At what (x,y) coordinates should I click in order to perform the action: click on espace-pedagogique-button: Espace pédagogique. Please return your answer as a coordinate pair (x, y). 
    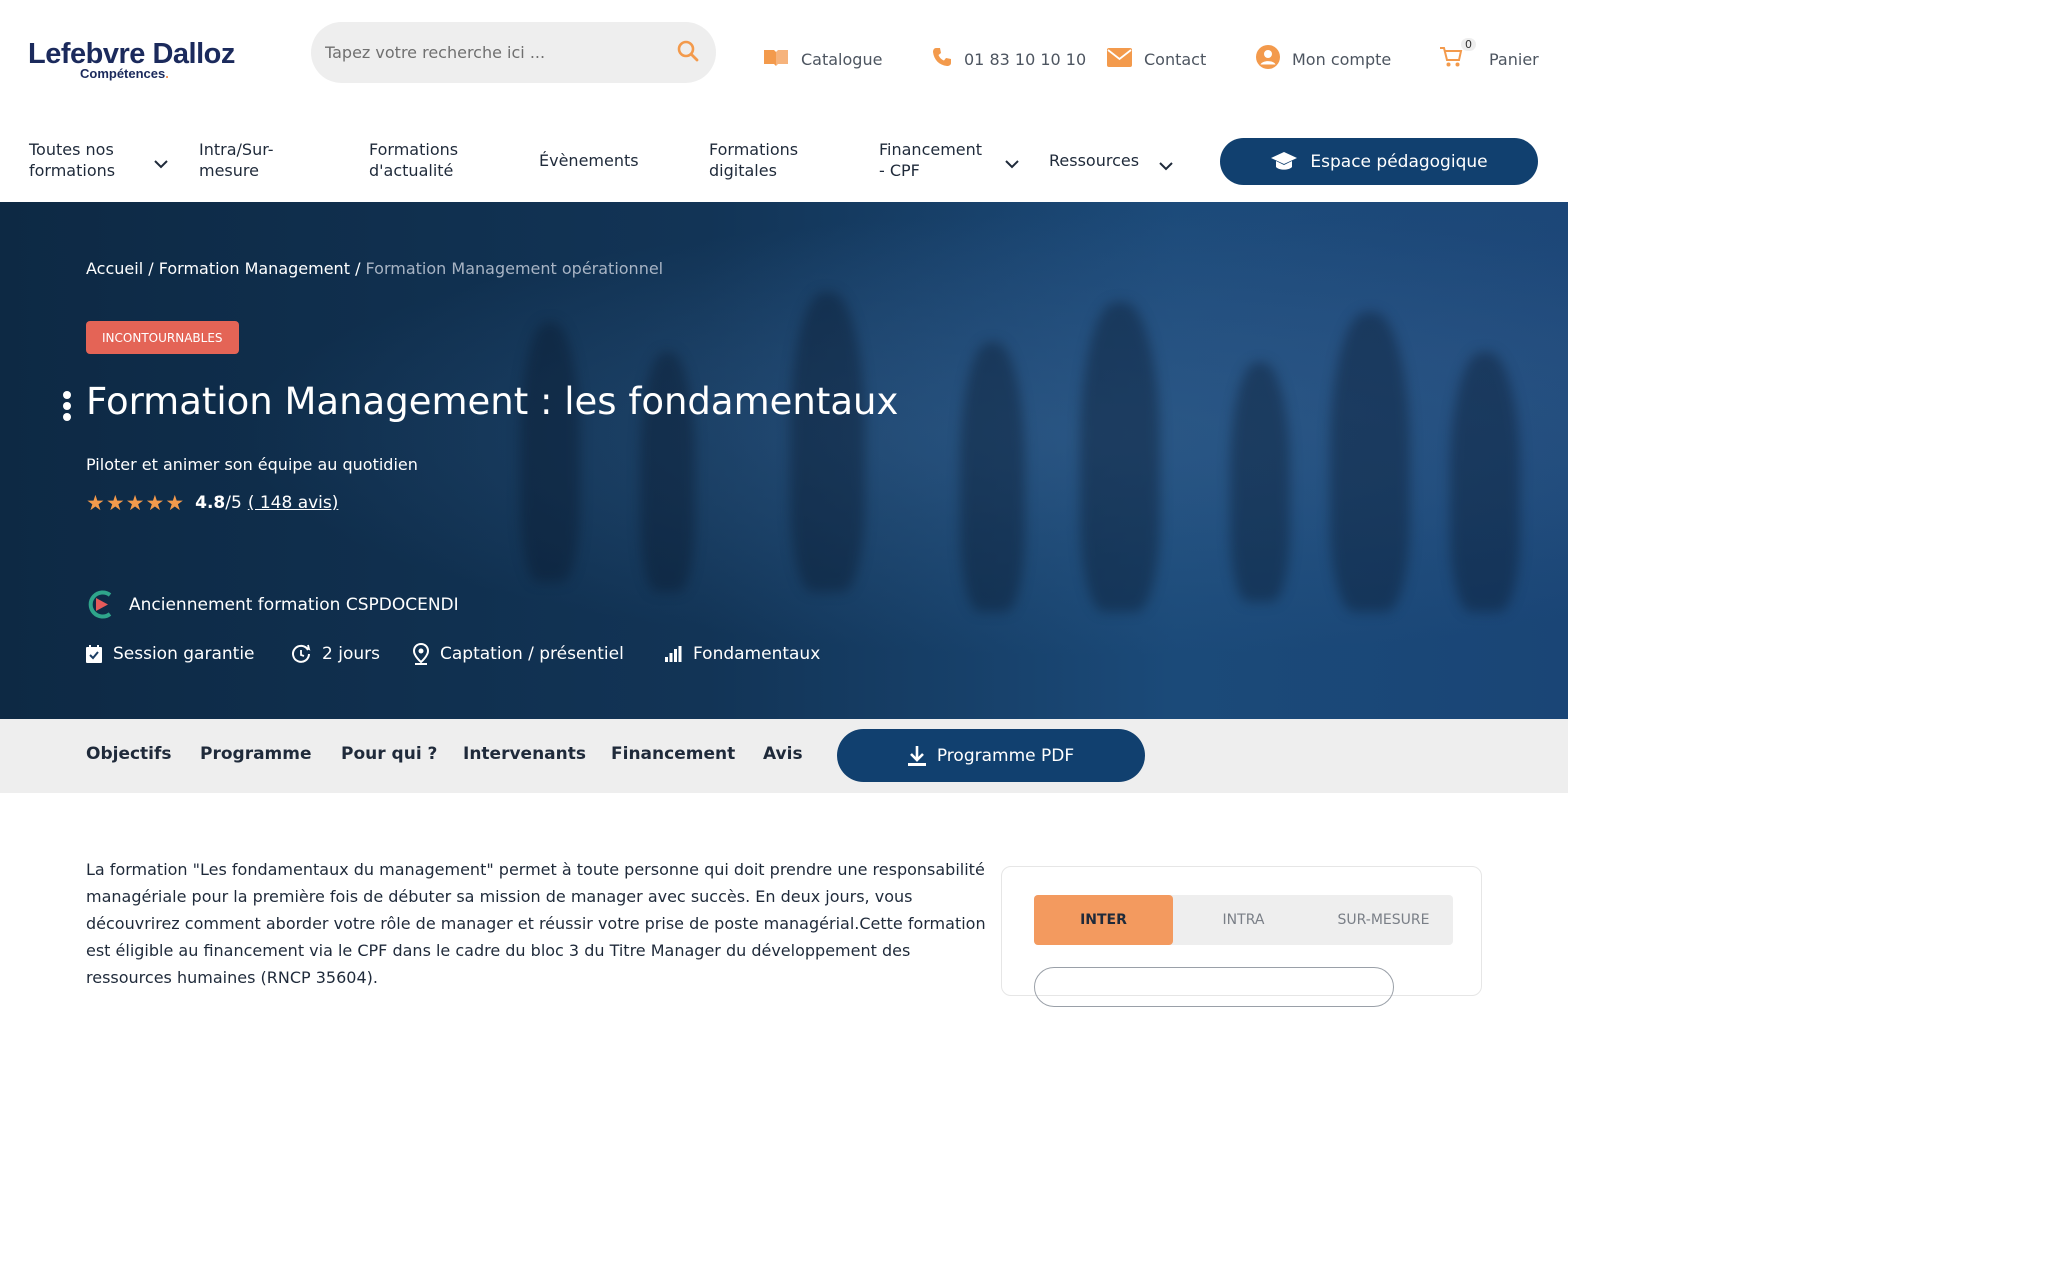
    Looking at the image, I should click on (1379, 161).